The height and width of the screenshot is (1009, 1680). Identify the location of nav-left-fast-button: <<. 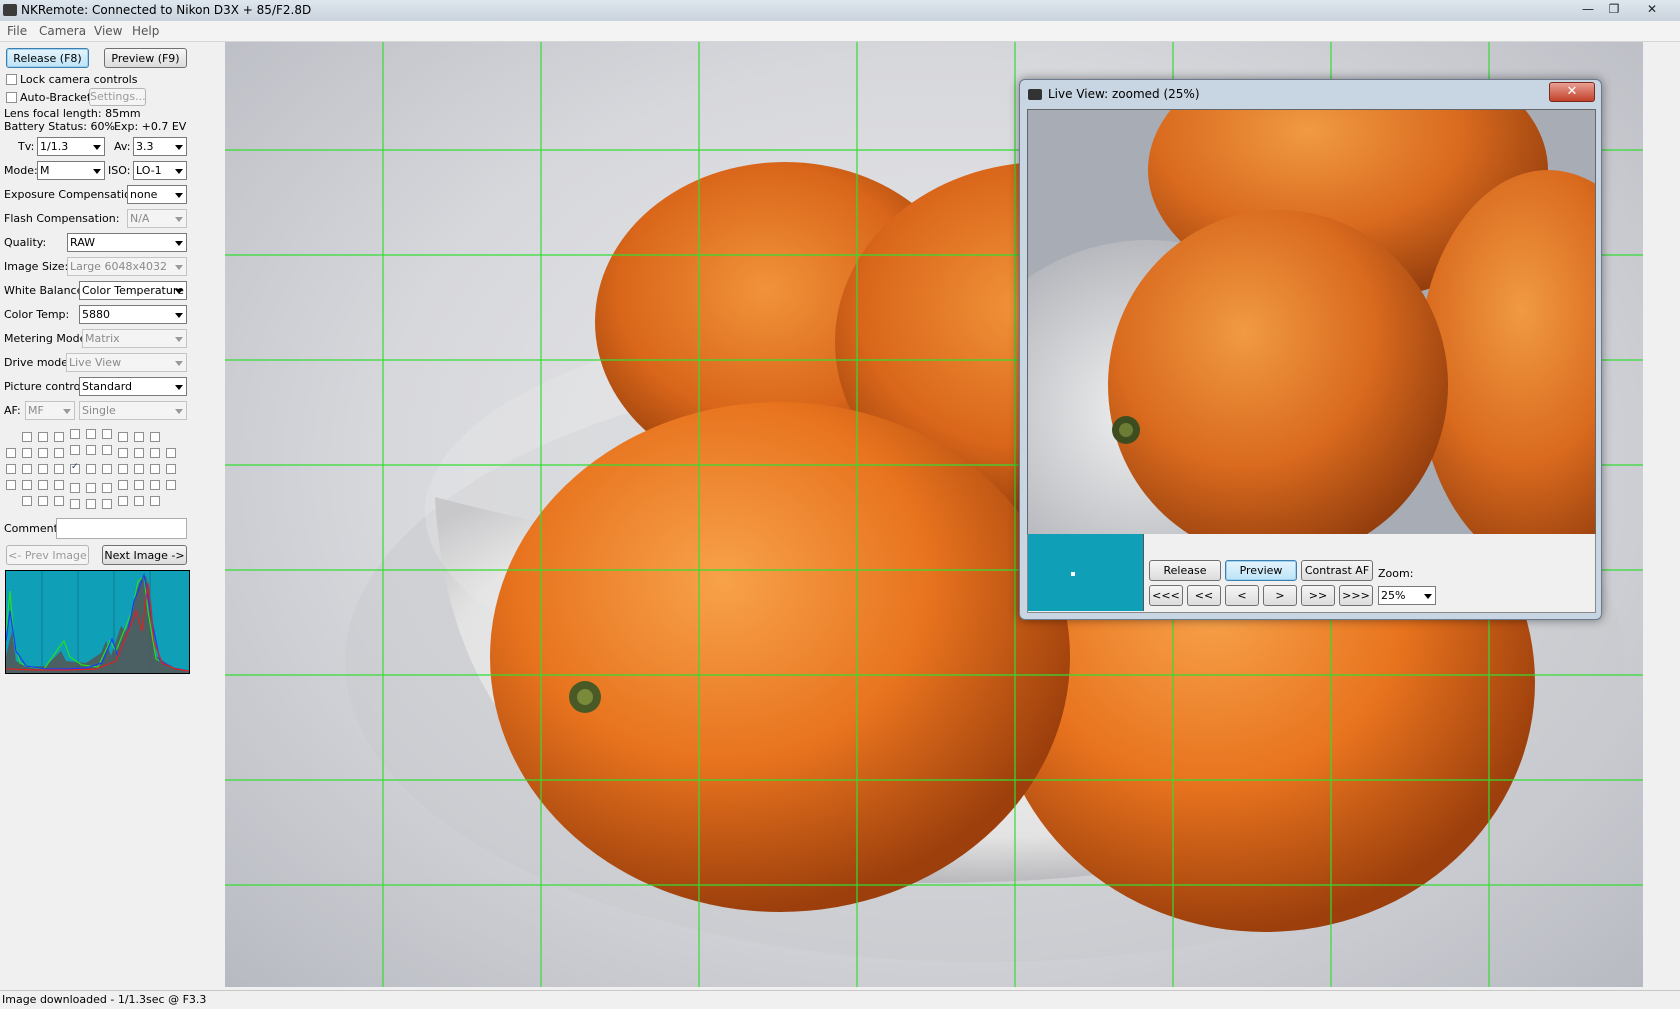
(1204, 595).